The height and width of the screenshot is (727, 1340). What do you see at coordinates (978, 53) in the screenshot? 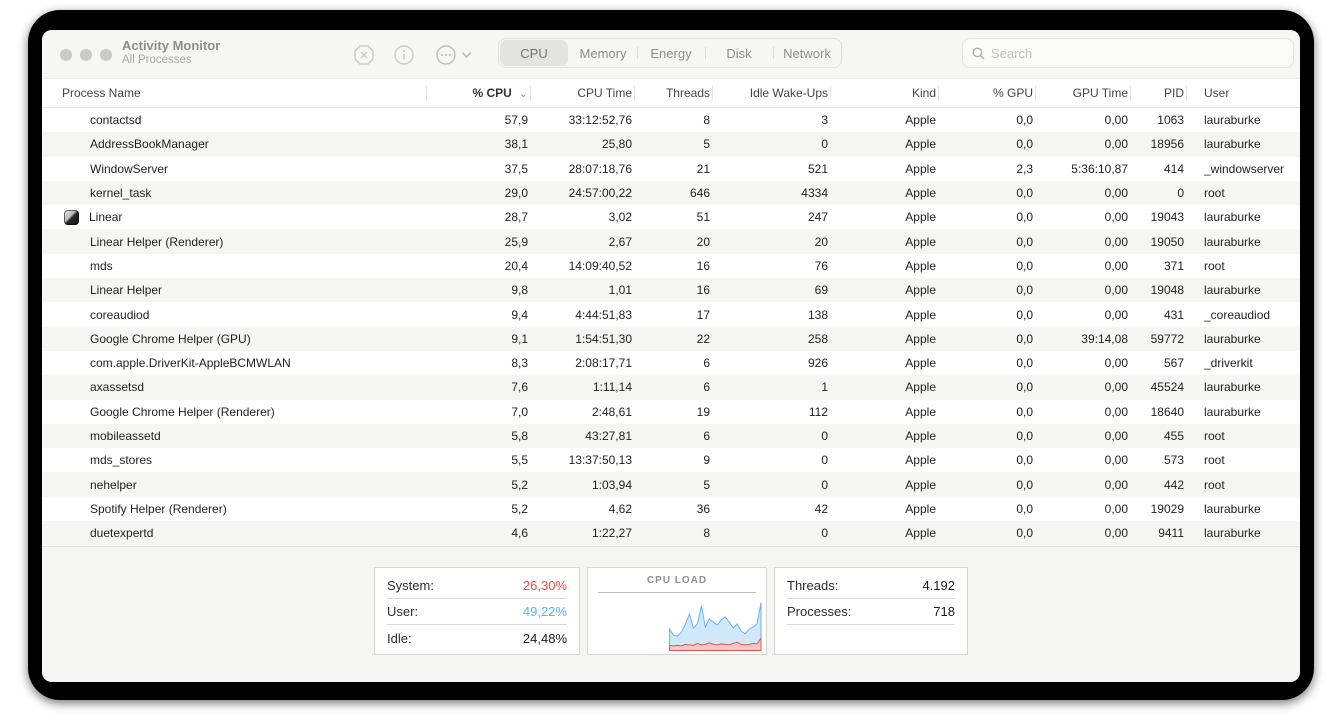
I see `search-icon` at bounding box center [978, 53].